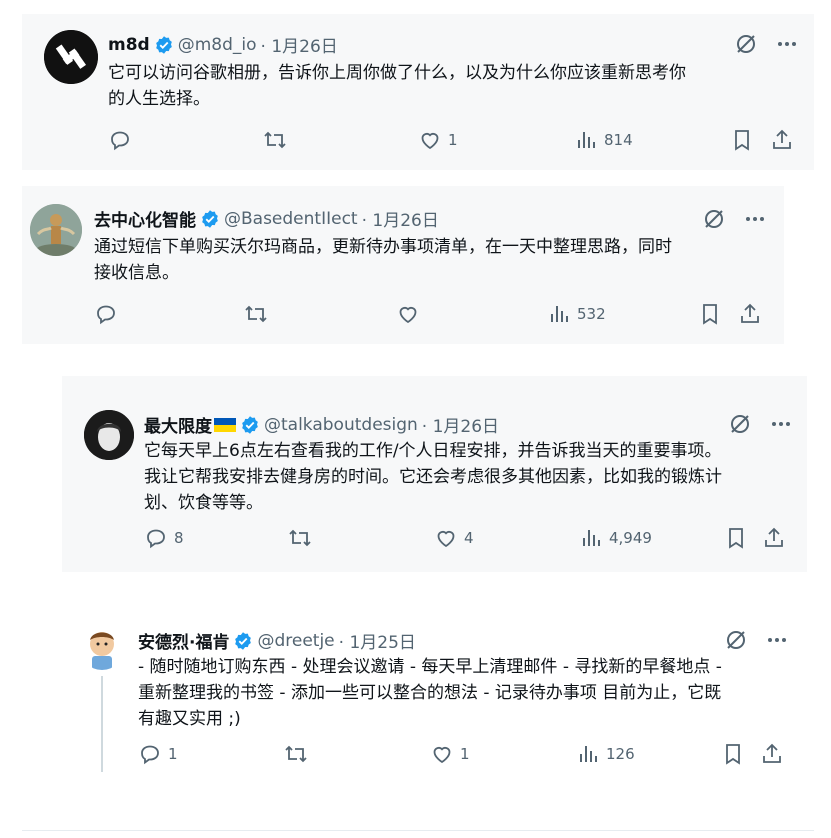  Describe the element at coordinates (102, 651) in the screenshot. I see `cartoon-avatar-icon` at that location.